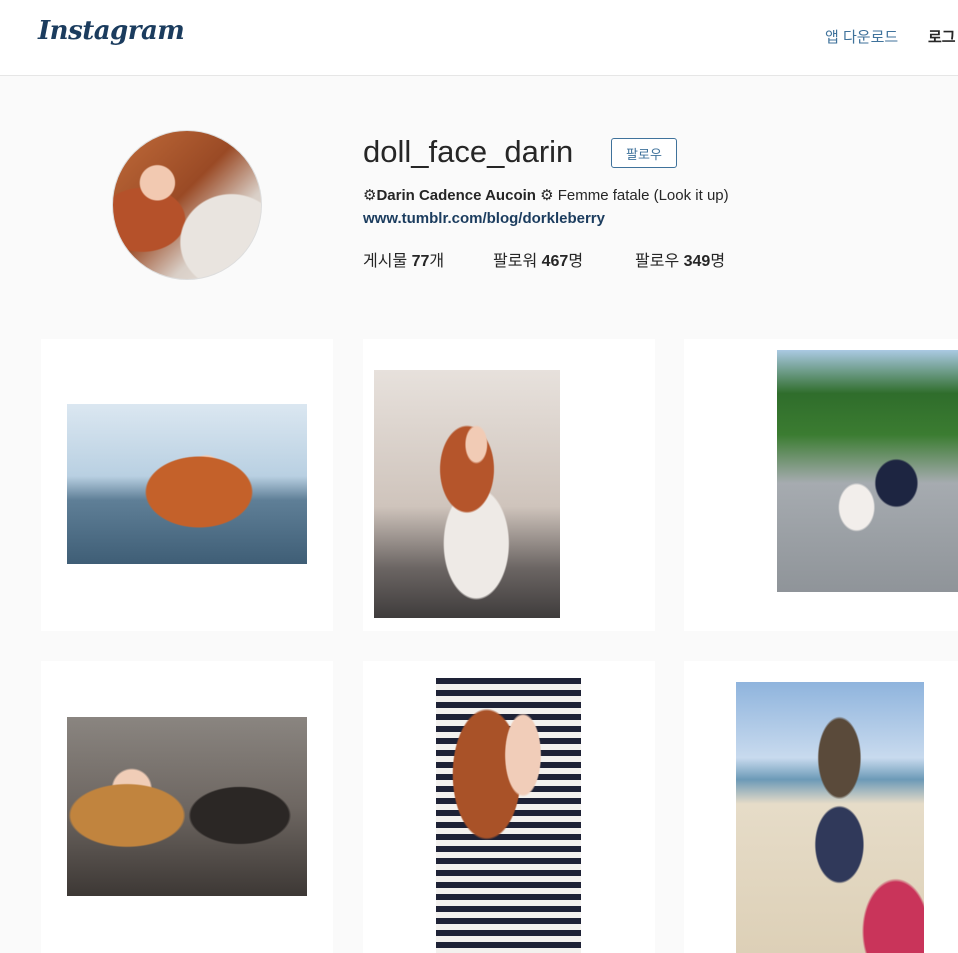  I want to click on bio-text: ⚙ Femme fatale (Look it up), so click(634, 195).